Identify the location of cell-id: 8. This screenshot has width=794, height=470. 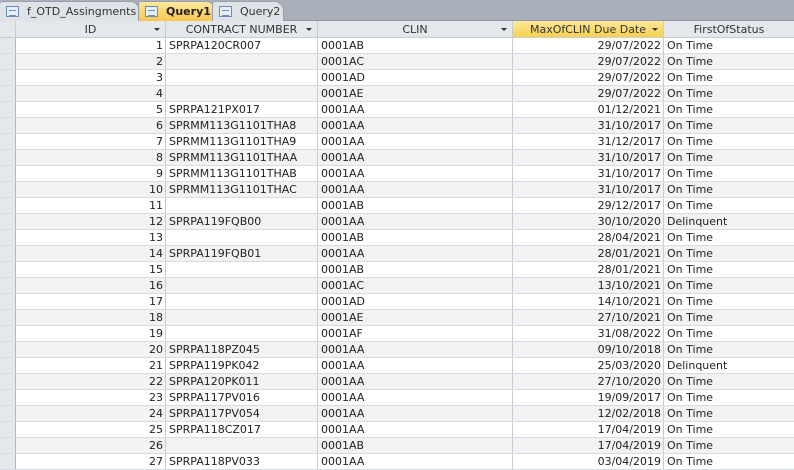
(91, 157).